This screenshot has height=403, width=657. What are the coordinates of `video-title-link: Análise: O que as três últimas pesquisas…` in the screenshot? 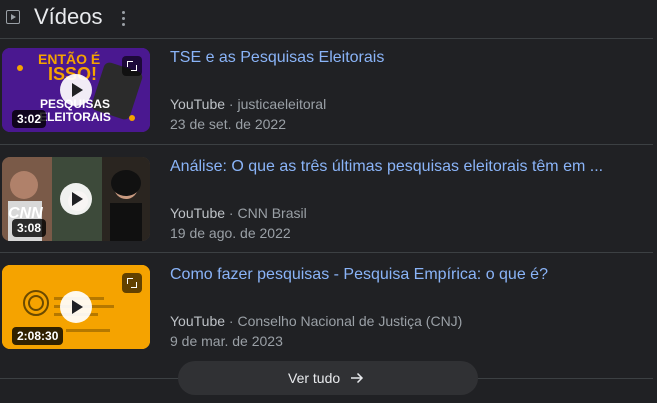 It's located at (386, 167).